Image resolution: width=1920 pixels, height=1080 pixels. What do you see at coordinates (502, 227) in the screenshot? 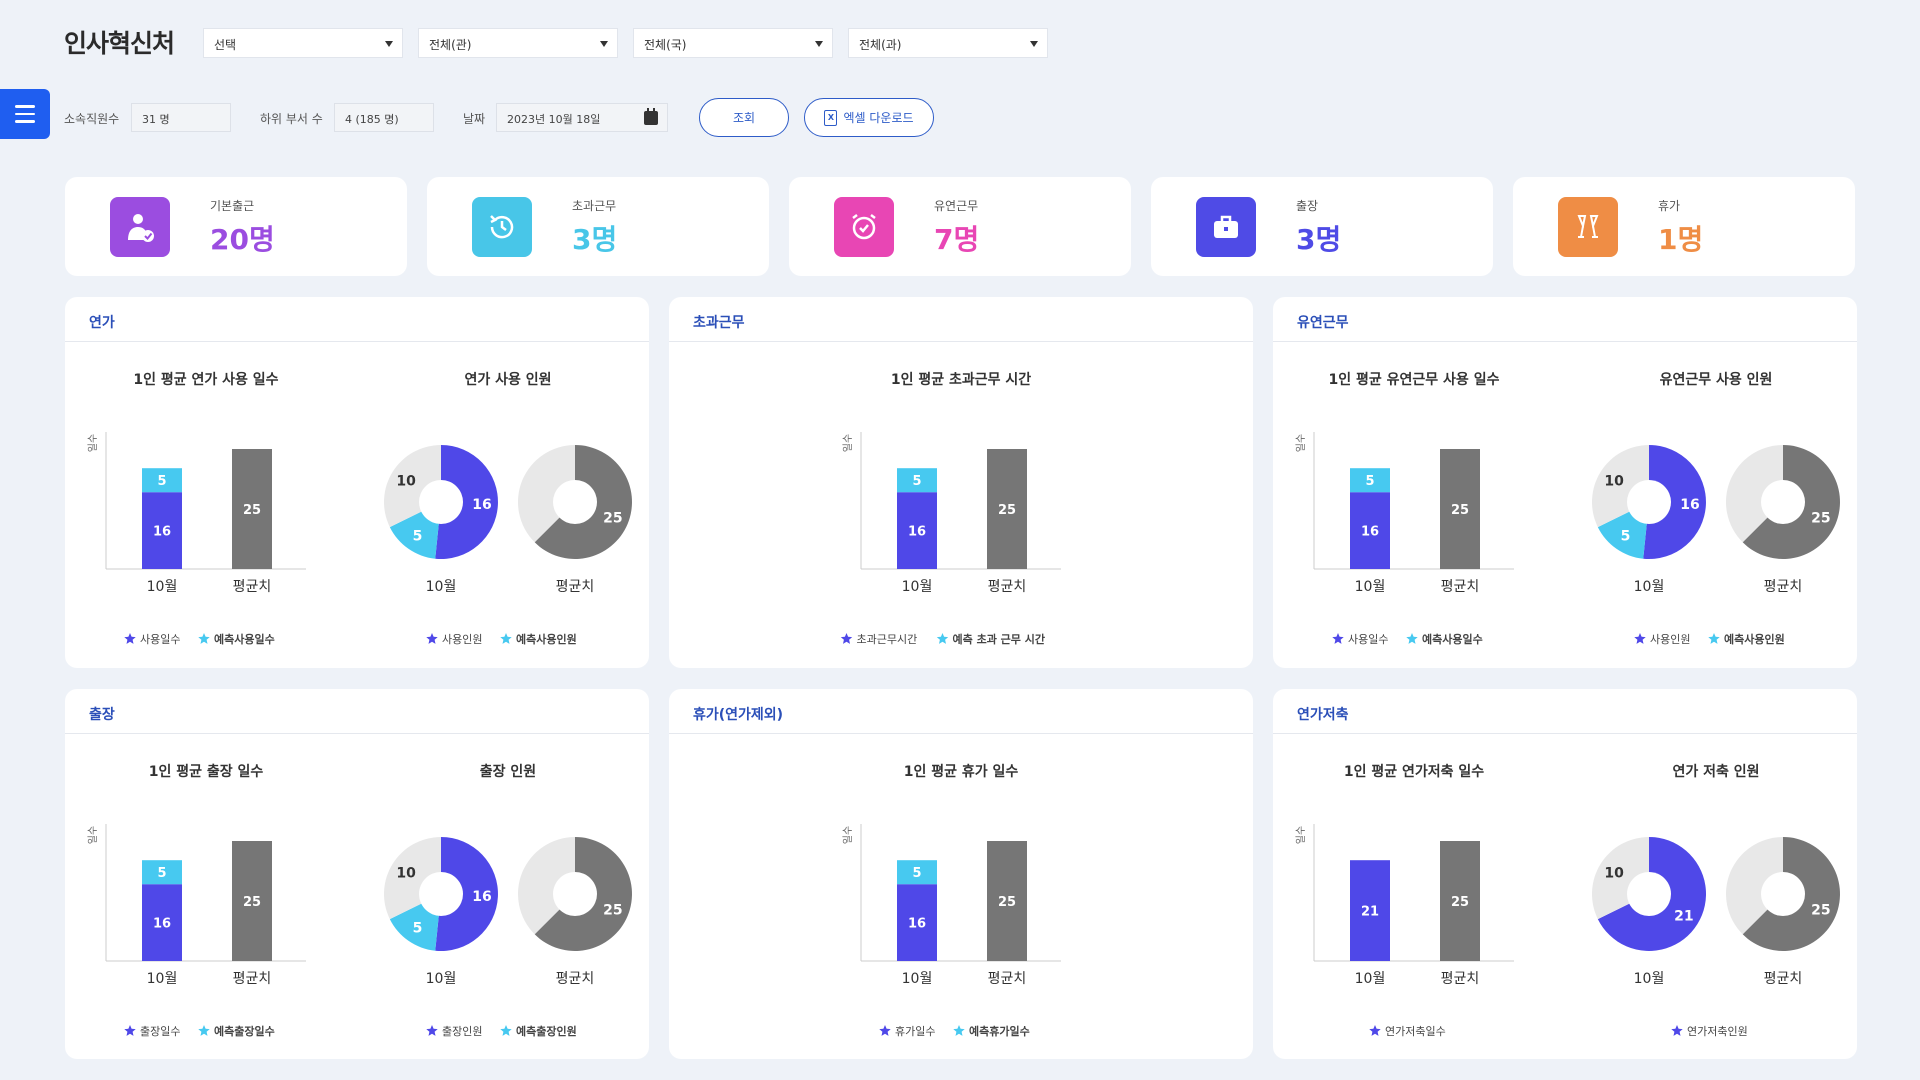
I see `clock-history-icon` at bounding box center [502, 227].